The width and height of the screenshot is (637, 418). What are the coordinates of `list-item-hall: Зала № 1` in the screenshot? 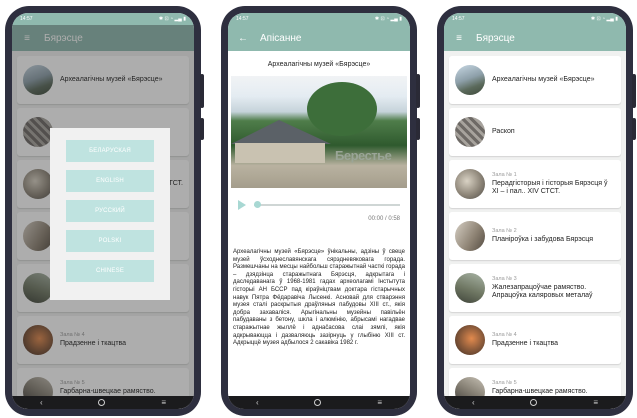 It's located at (504, 174).